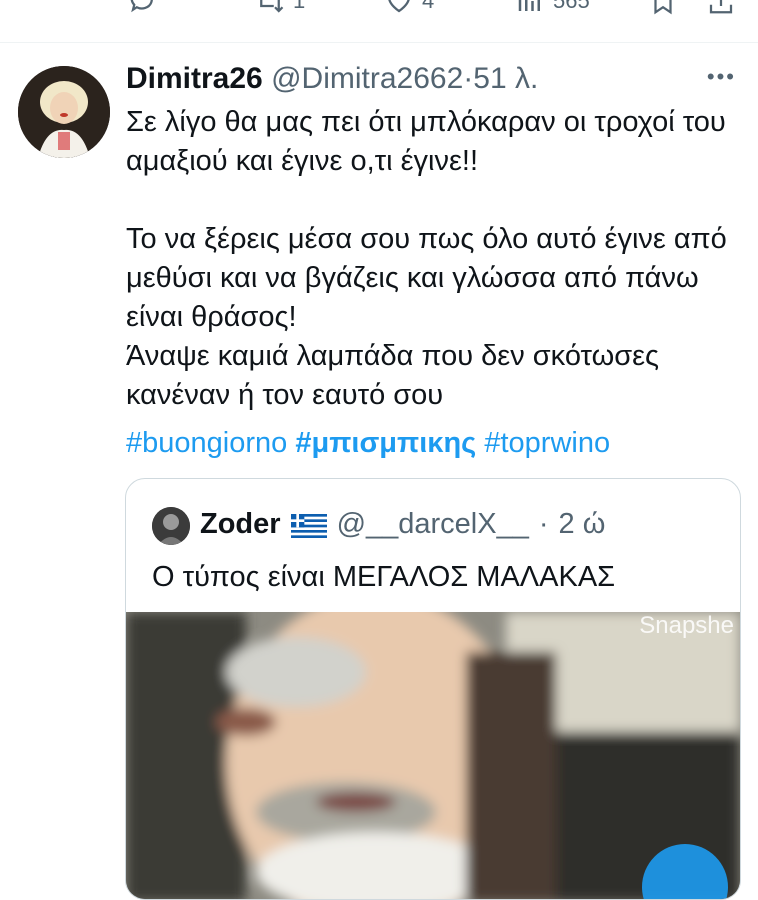 This screenshot has height=900, width=758. I want to click on like-button: 4, so click(409, 8).